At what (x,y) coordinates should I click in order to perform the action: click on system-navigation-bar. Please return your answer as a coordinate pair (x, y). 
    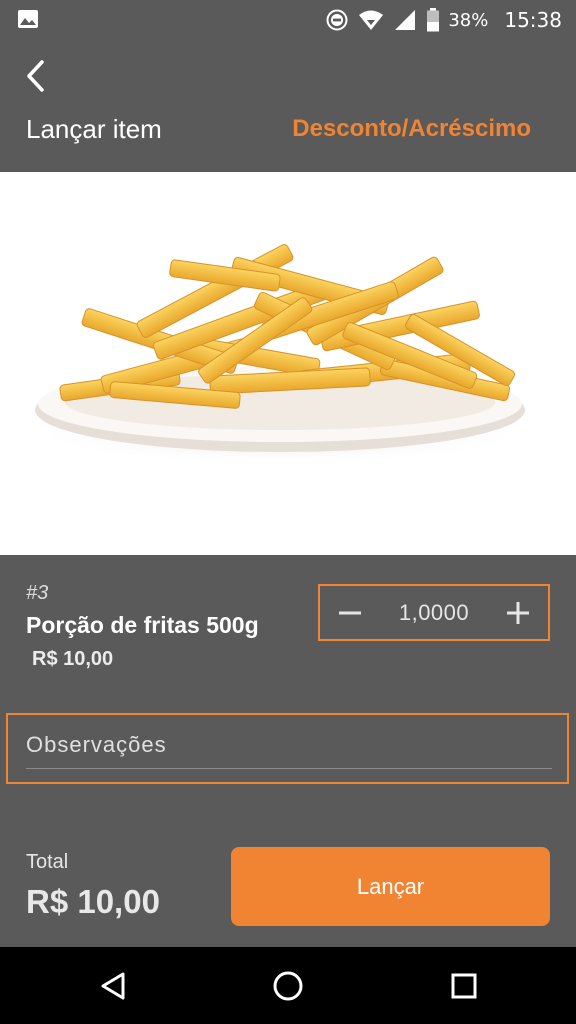
    Looking at the image, I should click on (288, 985).